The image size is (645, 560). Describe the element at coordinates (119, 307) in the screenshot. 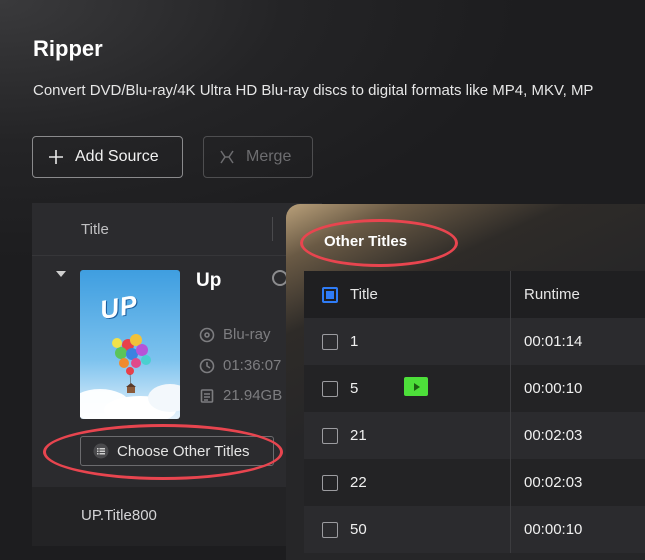

I see `poster-logo-text: UP` at that location.